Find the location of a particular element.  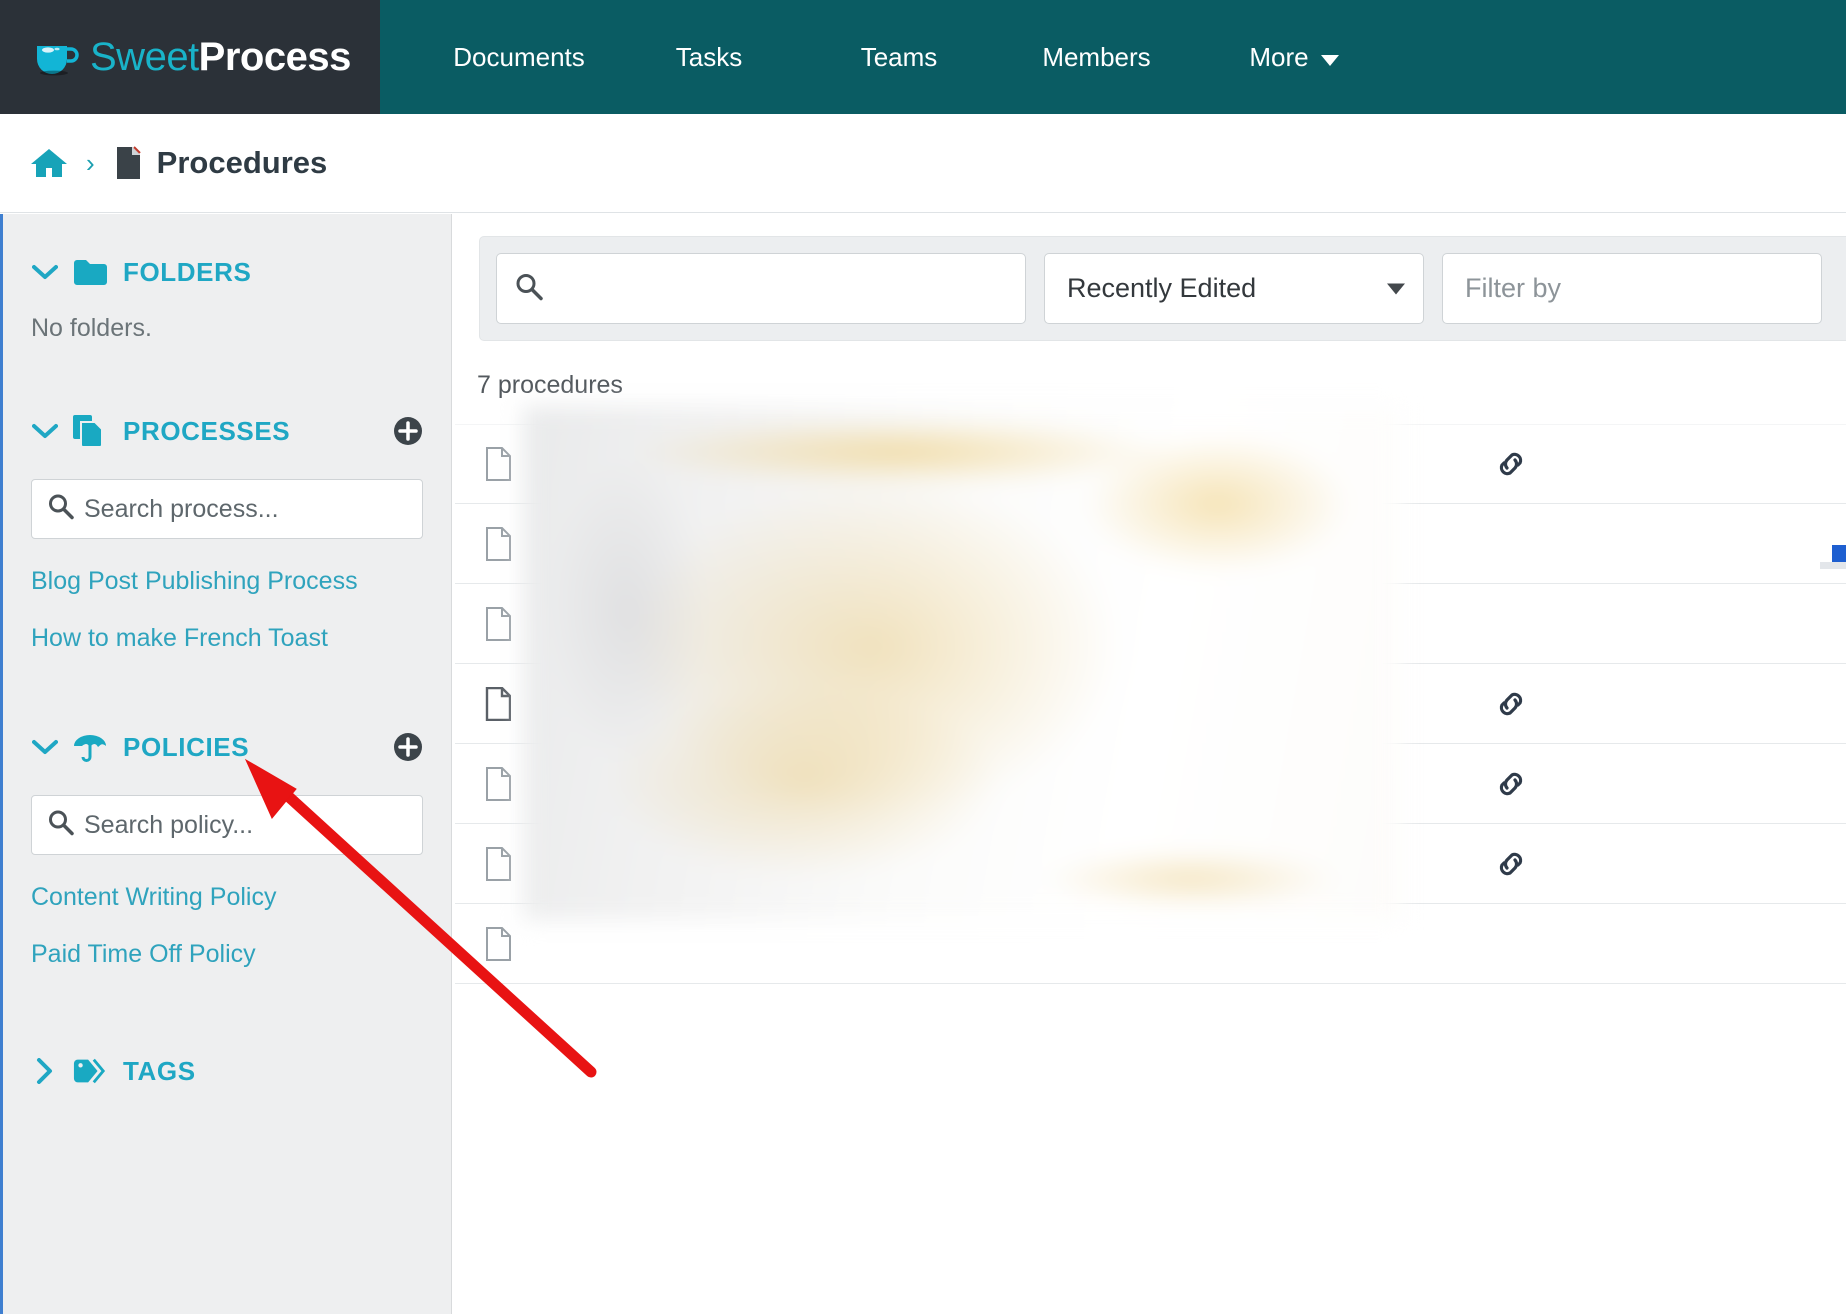

processes-header: PROCESSES is located at coordinates (227, 431).